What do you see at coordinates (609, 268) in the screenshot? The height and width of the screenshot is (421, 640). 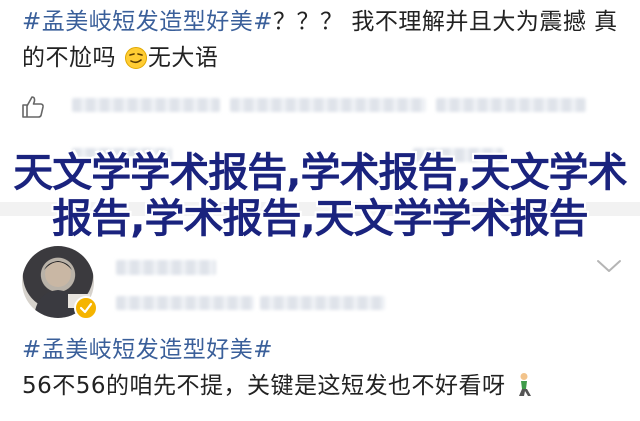 I see `chevron-down-icon` at bounding box center [609, 268].